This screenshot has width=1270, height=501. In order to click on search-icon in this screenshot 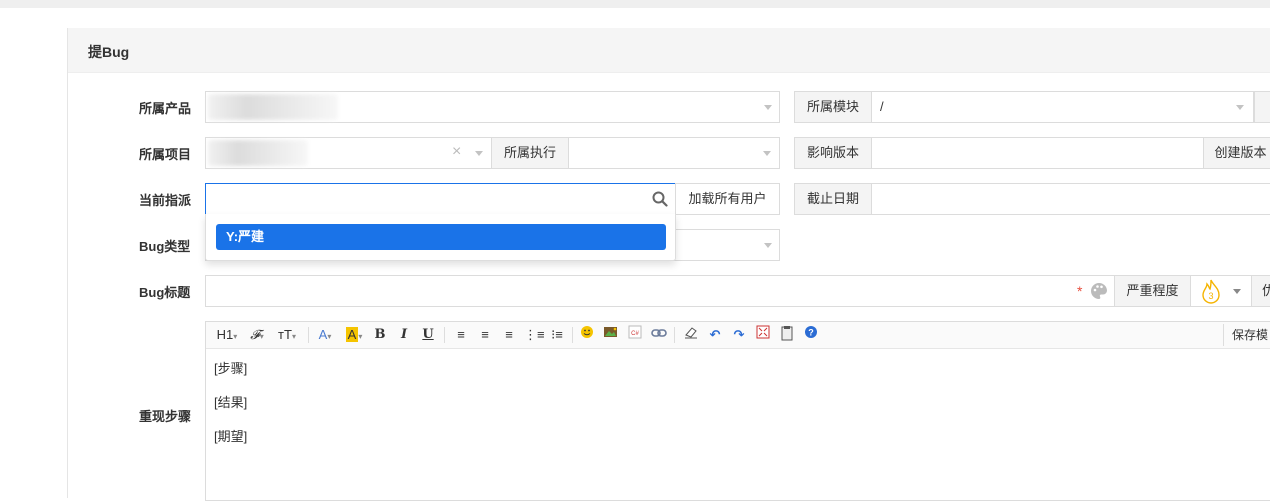, I will do `click(660, 199)`.